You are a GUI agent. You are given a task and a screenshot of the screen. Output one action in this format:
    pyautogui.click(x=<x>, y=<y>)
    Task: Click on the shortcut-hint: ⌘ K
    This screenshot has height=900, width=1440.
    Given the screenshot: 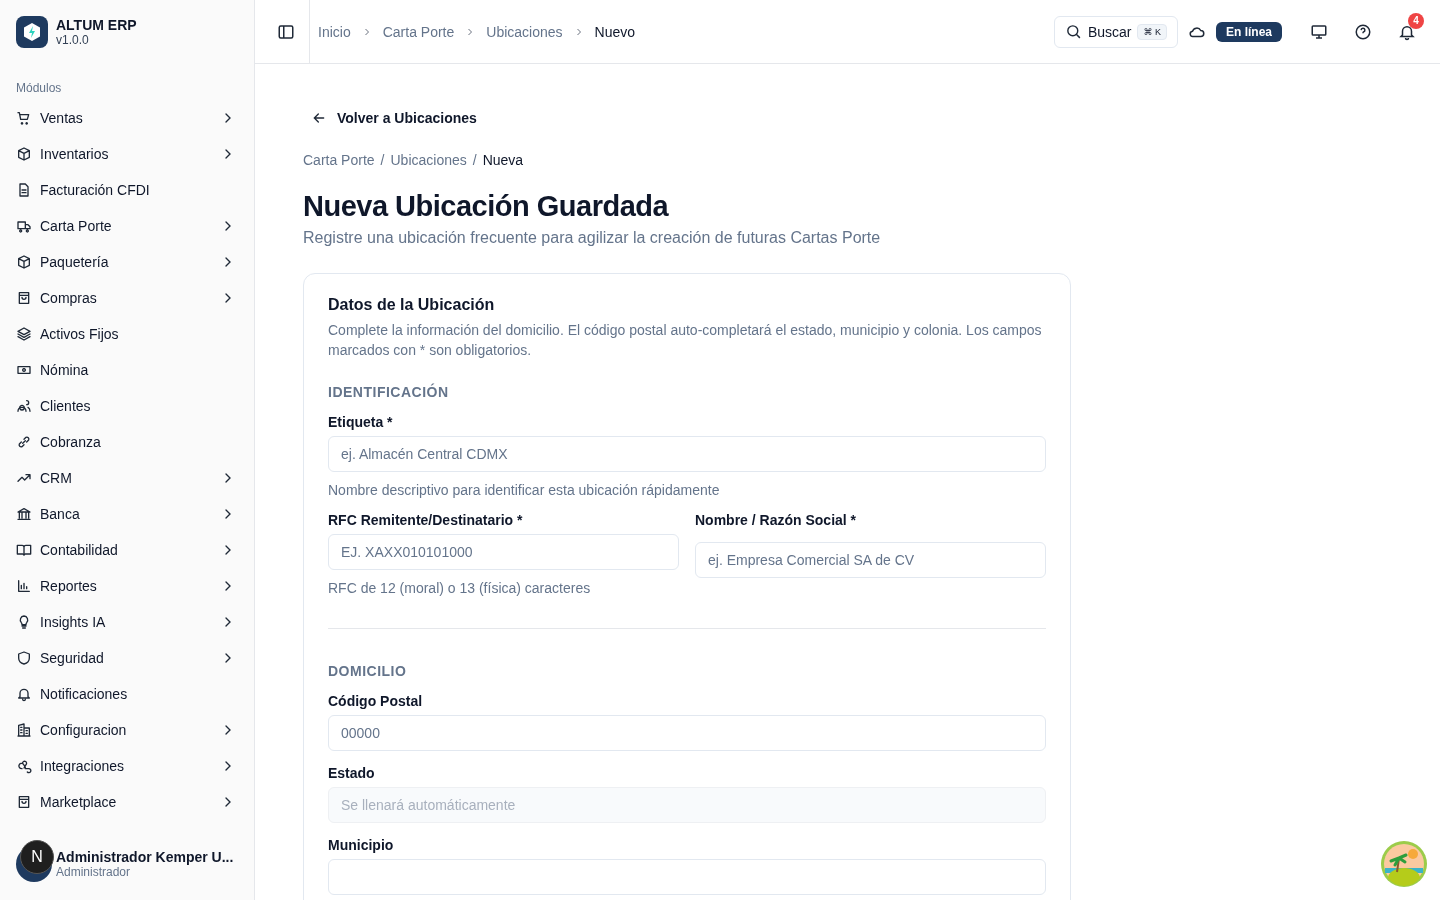 What is the action you would take?
    pyautogui.click(x=1152, y=31)
    